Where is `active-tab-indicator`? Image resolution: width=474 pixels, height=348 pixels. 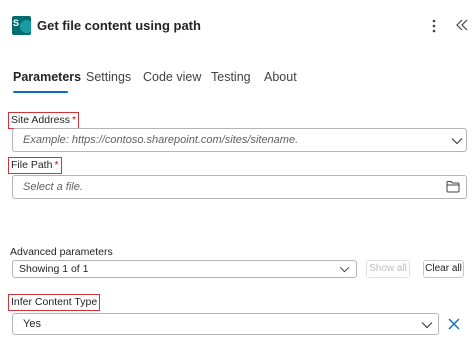 active-tab-indicator is located at coordinates (40, 92).